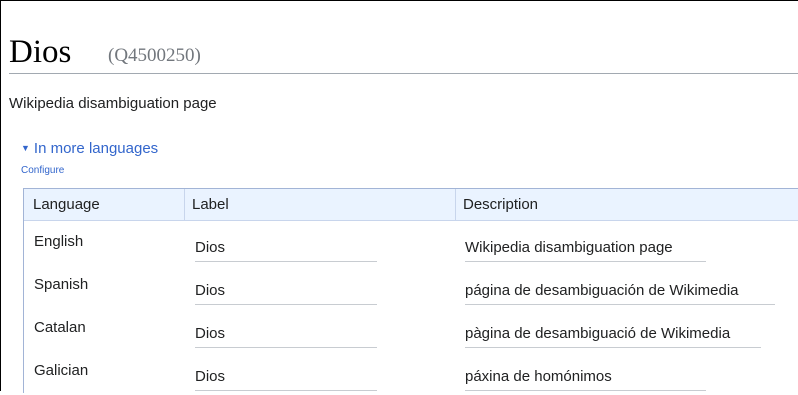 The height and width of the screenshot is (395, 798). I want to click on description-field: páxina de homónimos, so click(585, 379).